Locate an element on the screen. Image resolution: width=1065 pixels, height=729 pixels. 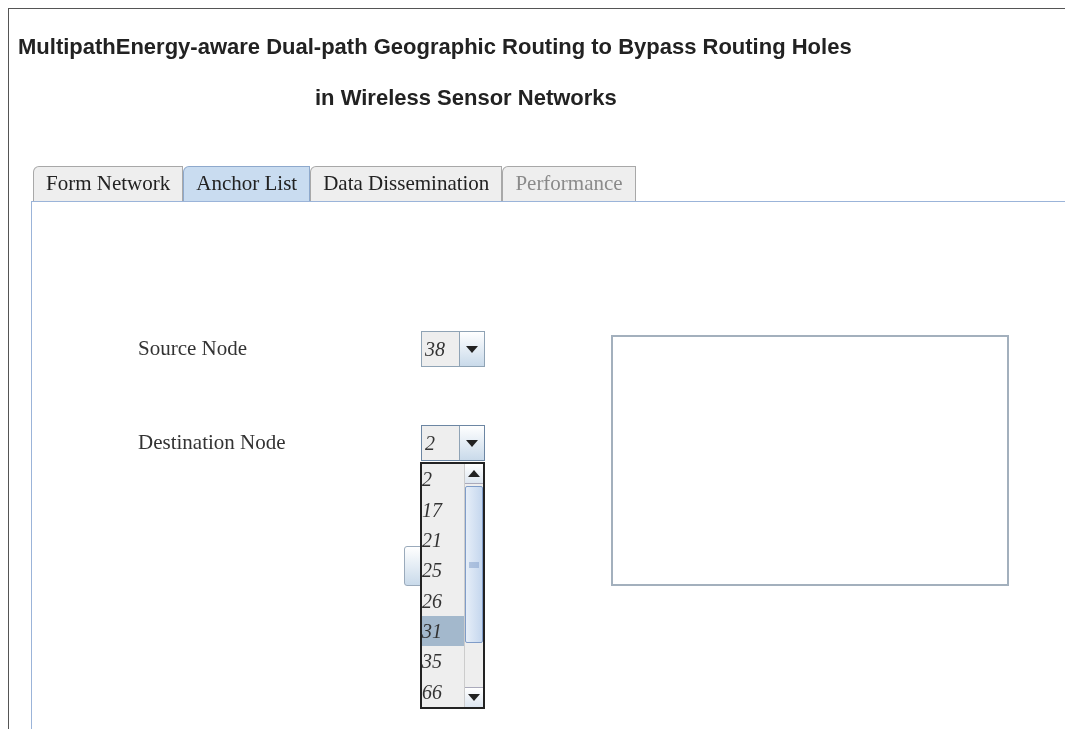
field-label: Destination Node is located at coordinates (212, 443).